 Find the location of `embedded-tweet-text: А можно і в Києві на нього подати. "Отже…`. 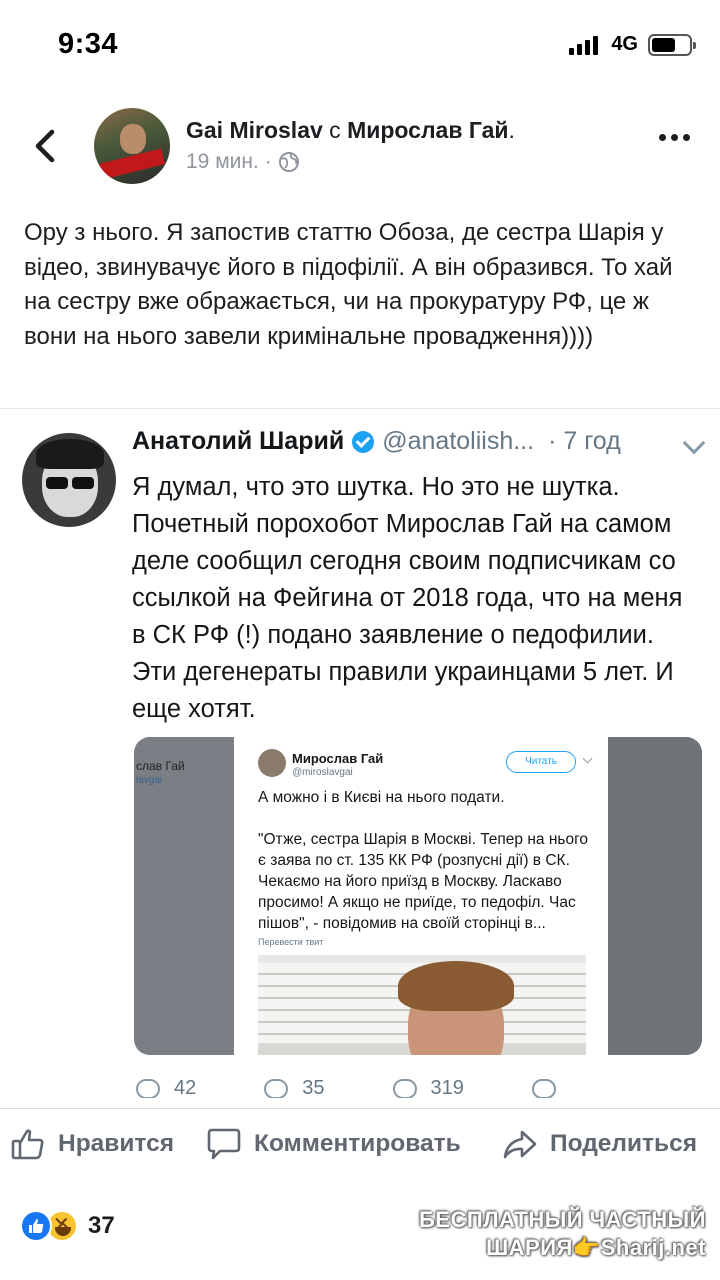

embedded-tweet-text: А можно і в Києві на нього подати. "Отже… is located at coordinates (423, 860).